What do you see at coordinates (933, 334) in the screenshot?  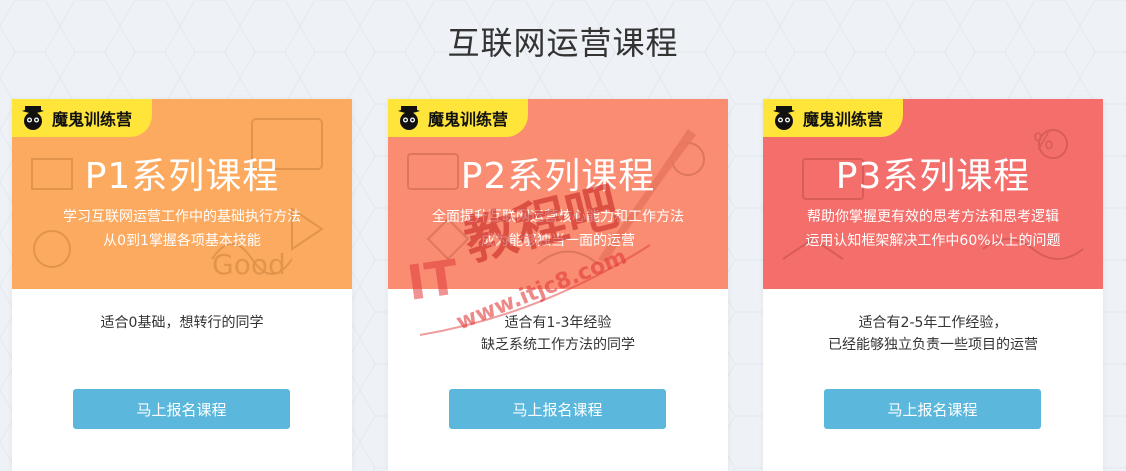 I see `target-audience: 适合有2-5年工作经验， 已经能够独立负责一些项目的运营` at bounding box center [933, 334].